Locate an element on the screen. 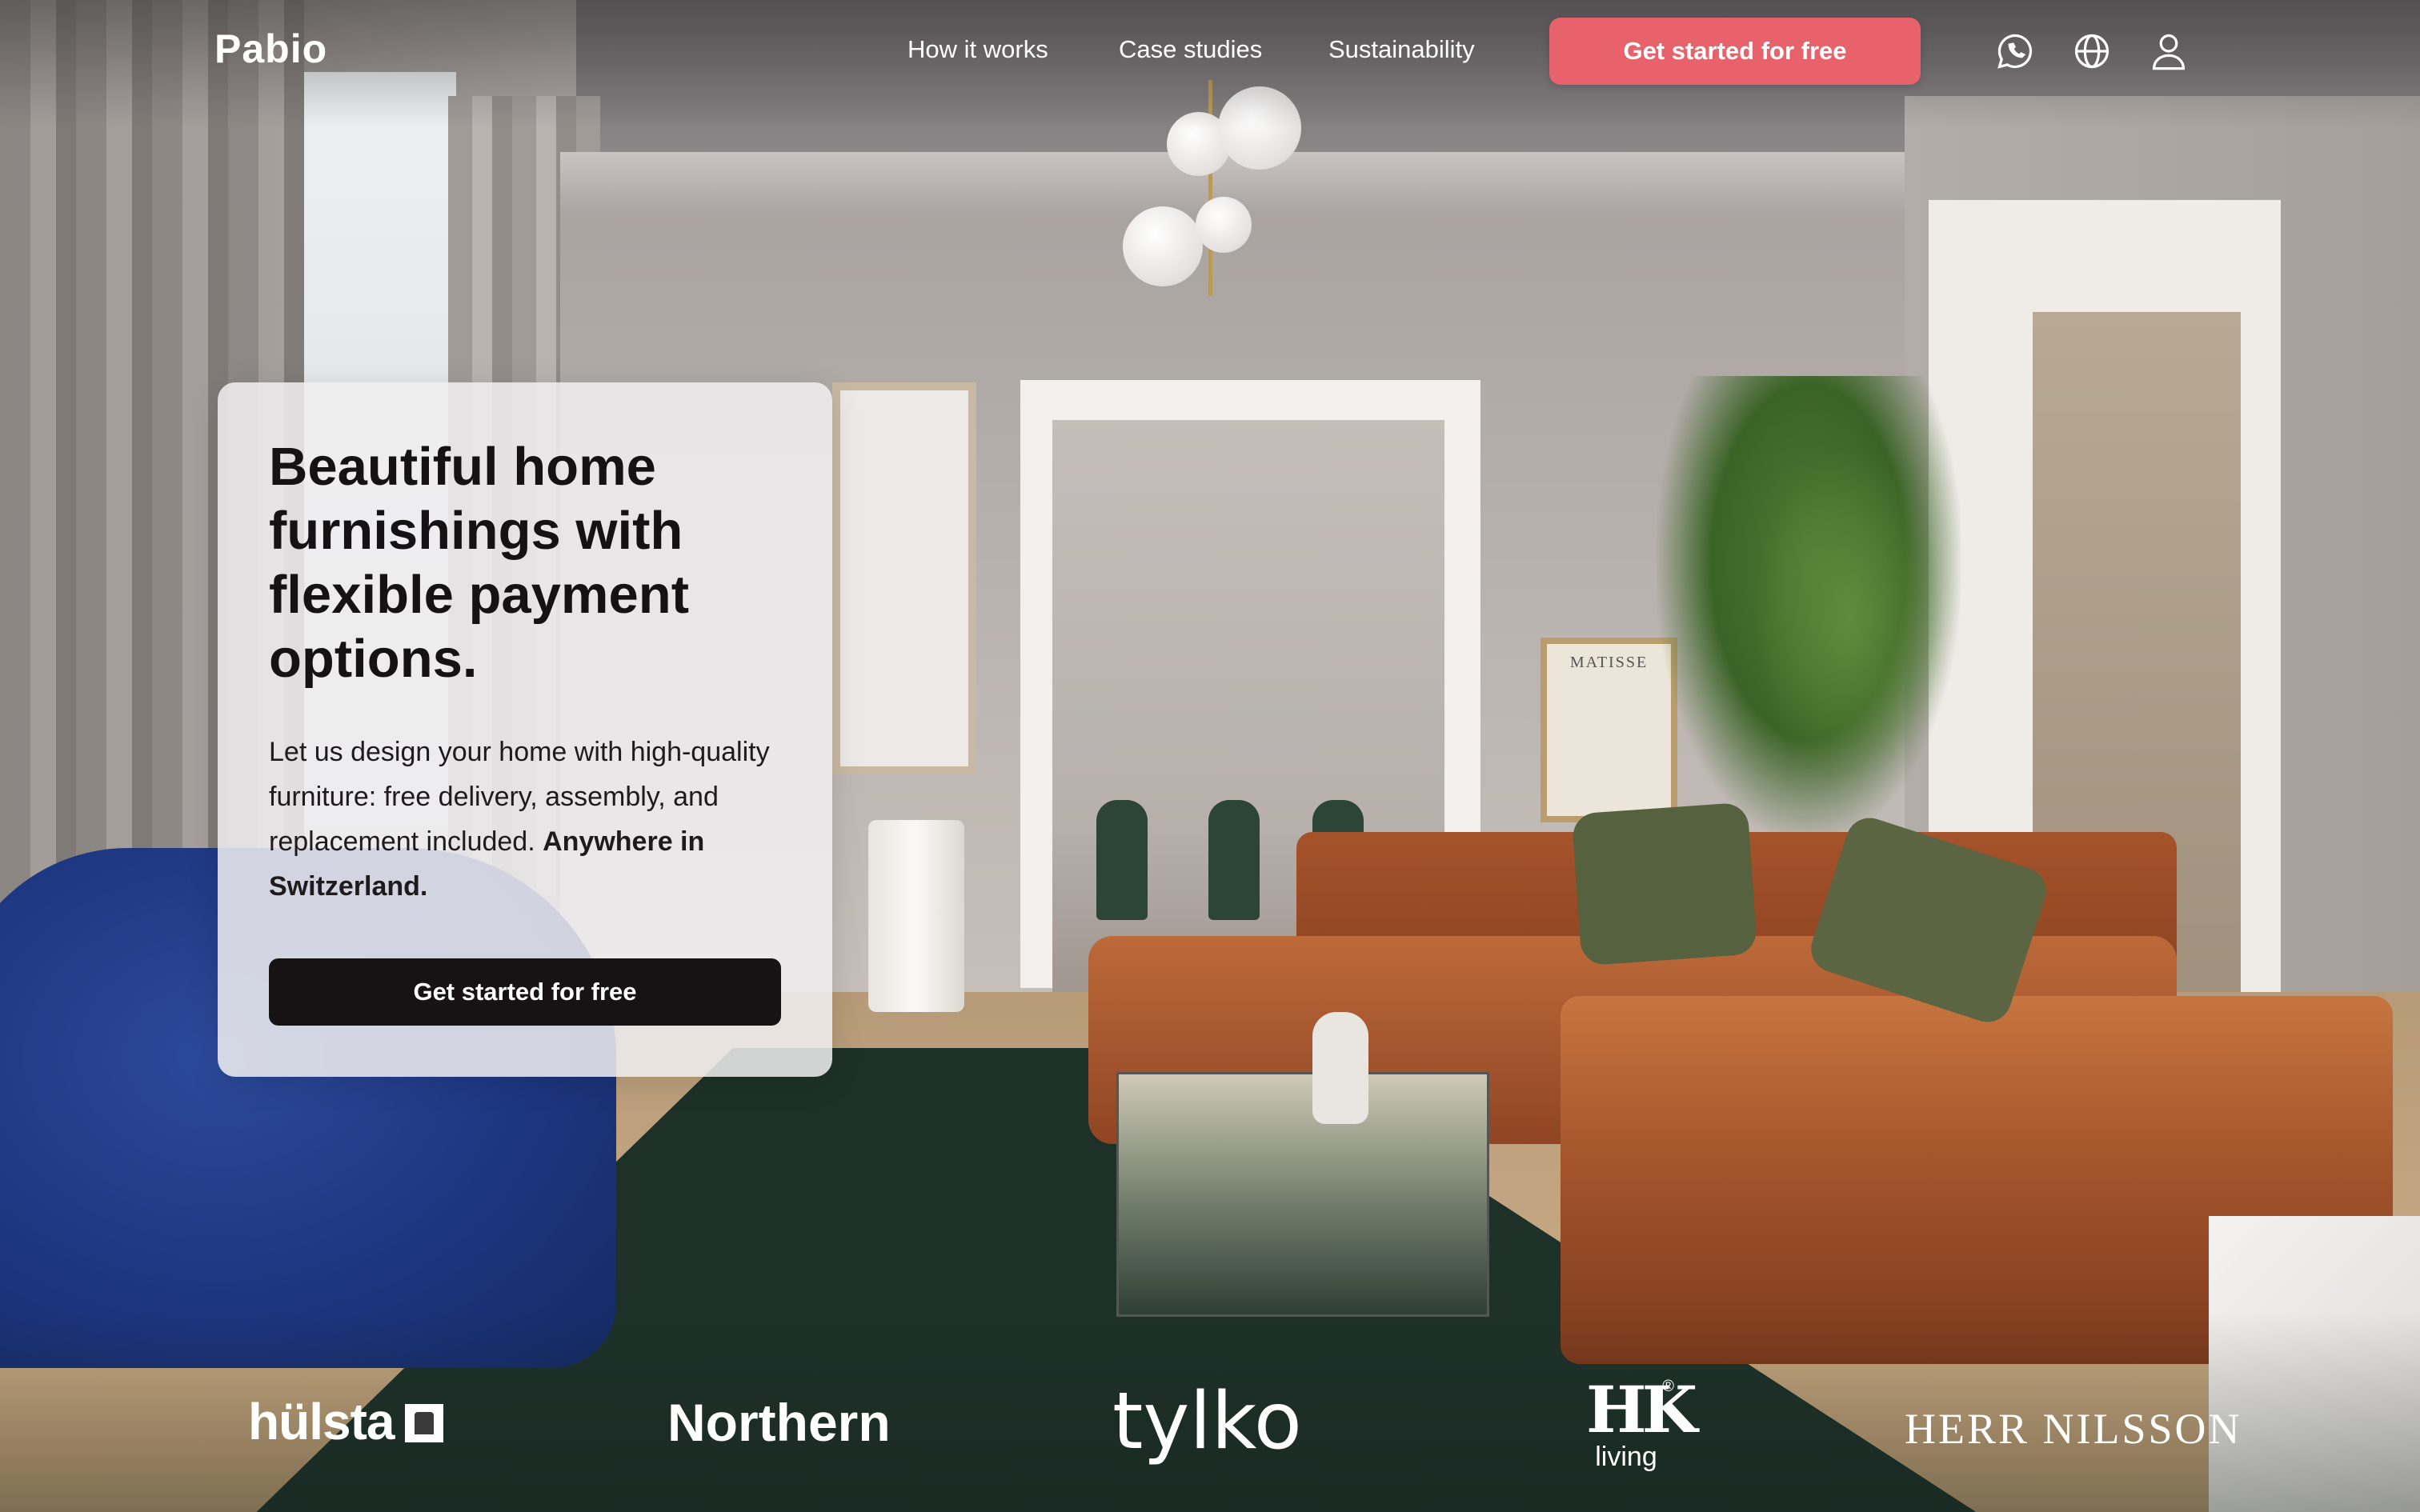  brand-hk-text: HK is located at coordinates (1641, 1409).